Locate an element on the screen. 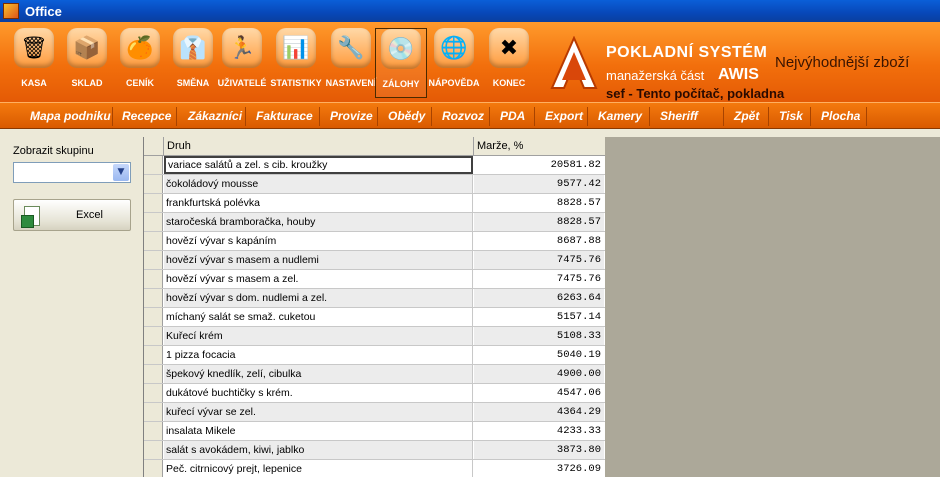  toolbar-button-statistiky: 📊 STATISTIKY is located at coordinates (296, 63).